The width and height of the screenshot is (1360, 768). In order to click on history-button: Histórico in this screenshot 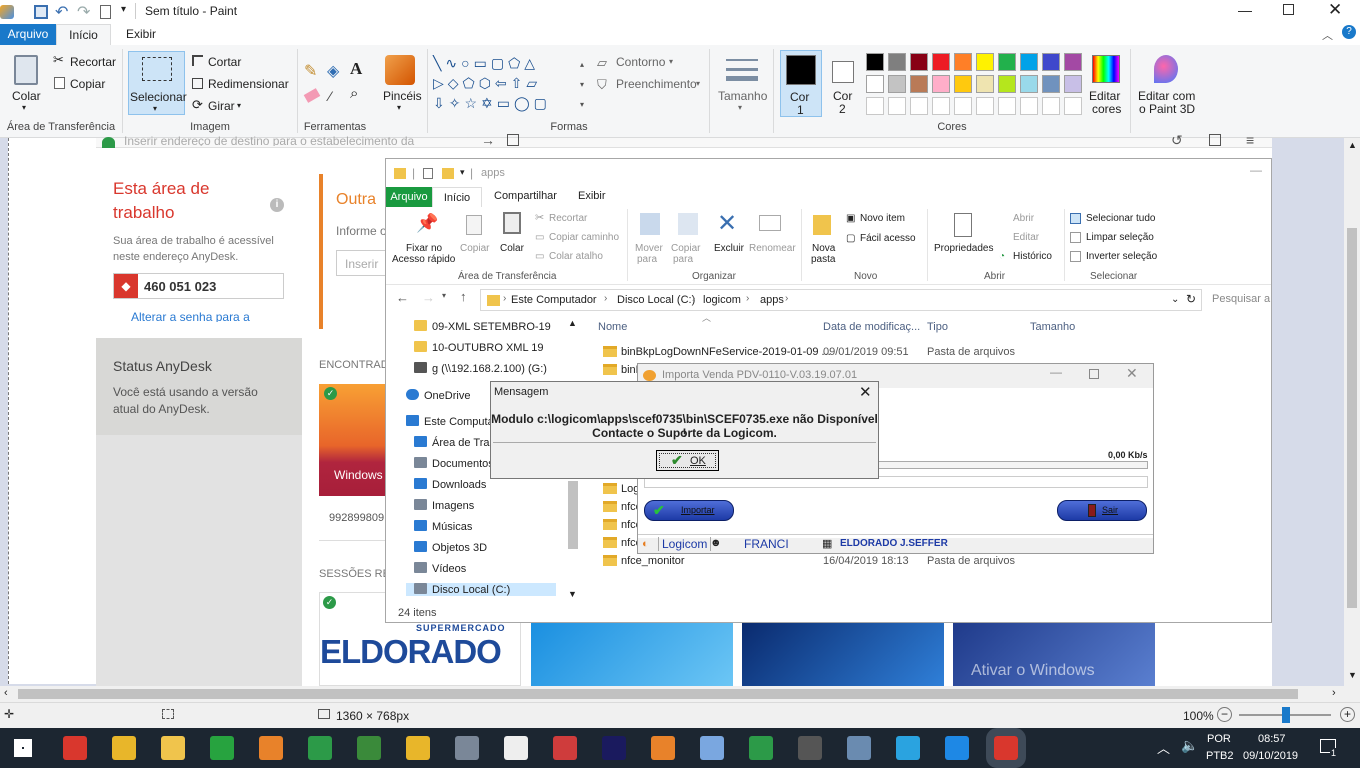, I will do `click(1032, 256)`.